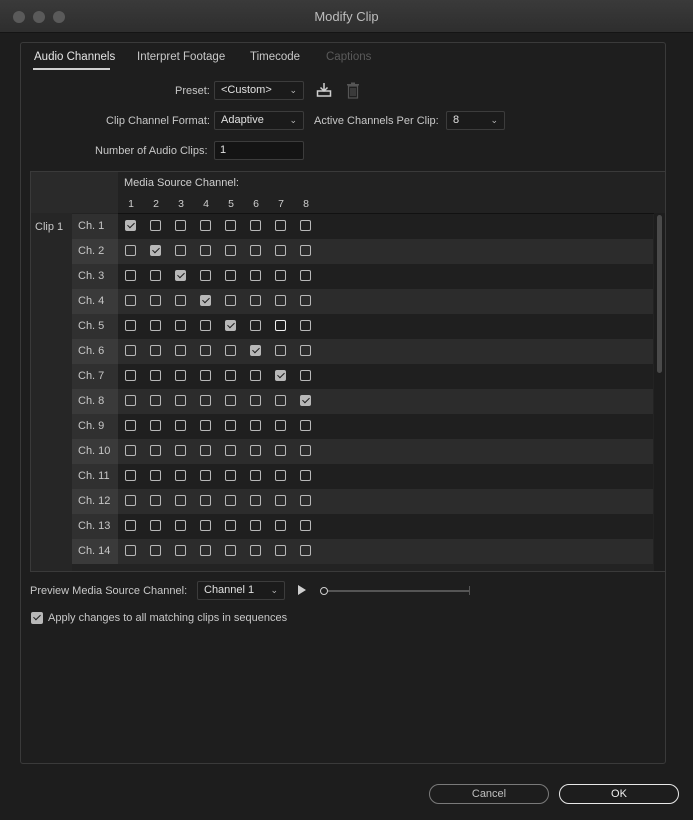 The height and width of the screenshot is (820, 693). I want to click on apply-all-checkbox, so click(37, 618).